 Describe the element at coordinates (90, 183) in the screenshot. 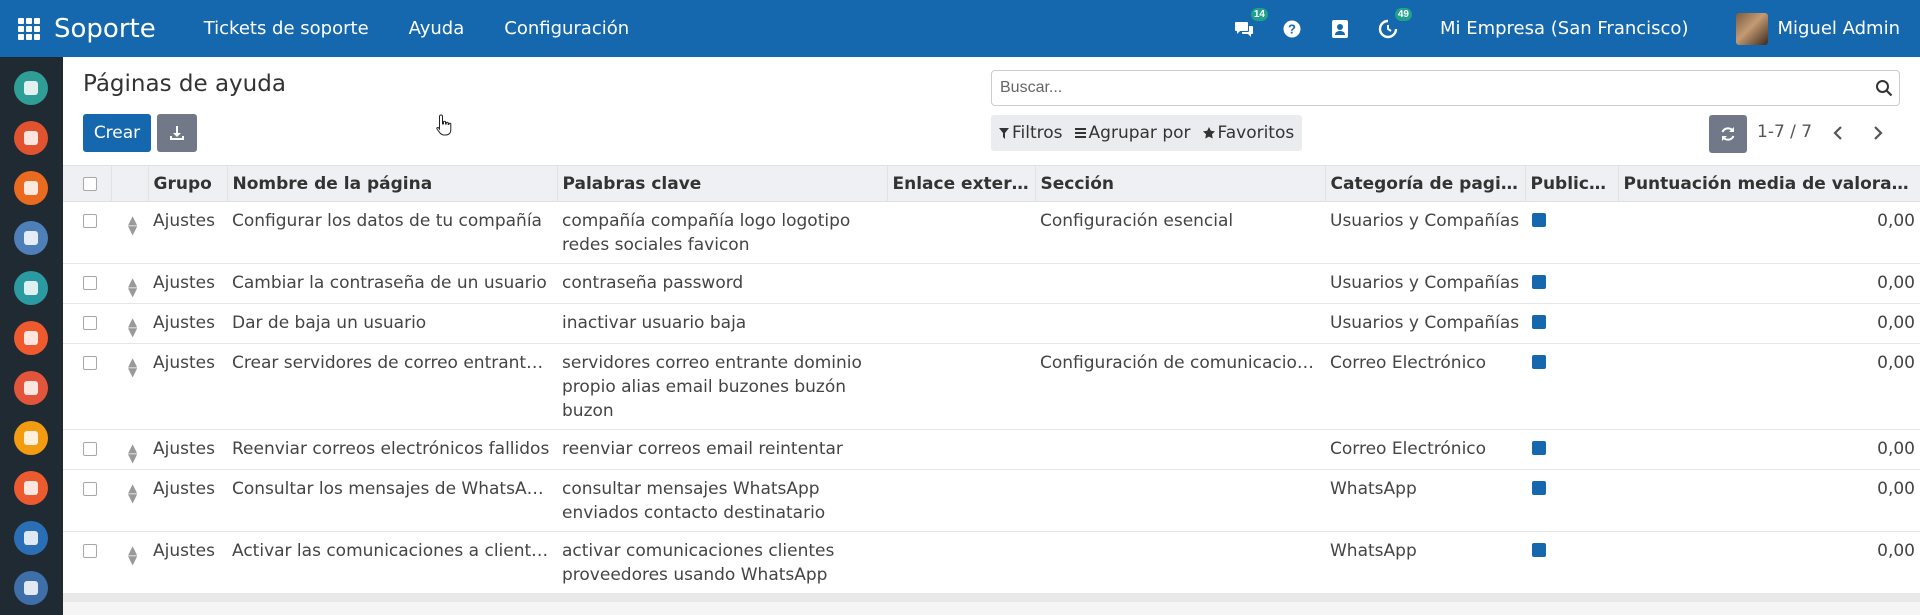

I see `select-all-checkbox` at that location.